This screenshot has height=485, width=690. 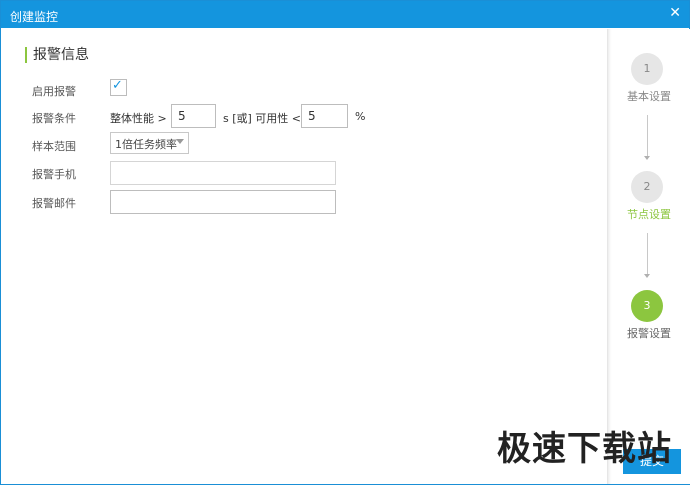 What do you see at coordinates (54, 203) in the screenshot?
I see `alarm-email-label: 报警邮件` at bounding box center [54, 203].